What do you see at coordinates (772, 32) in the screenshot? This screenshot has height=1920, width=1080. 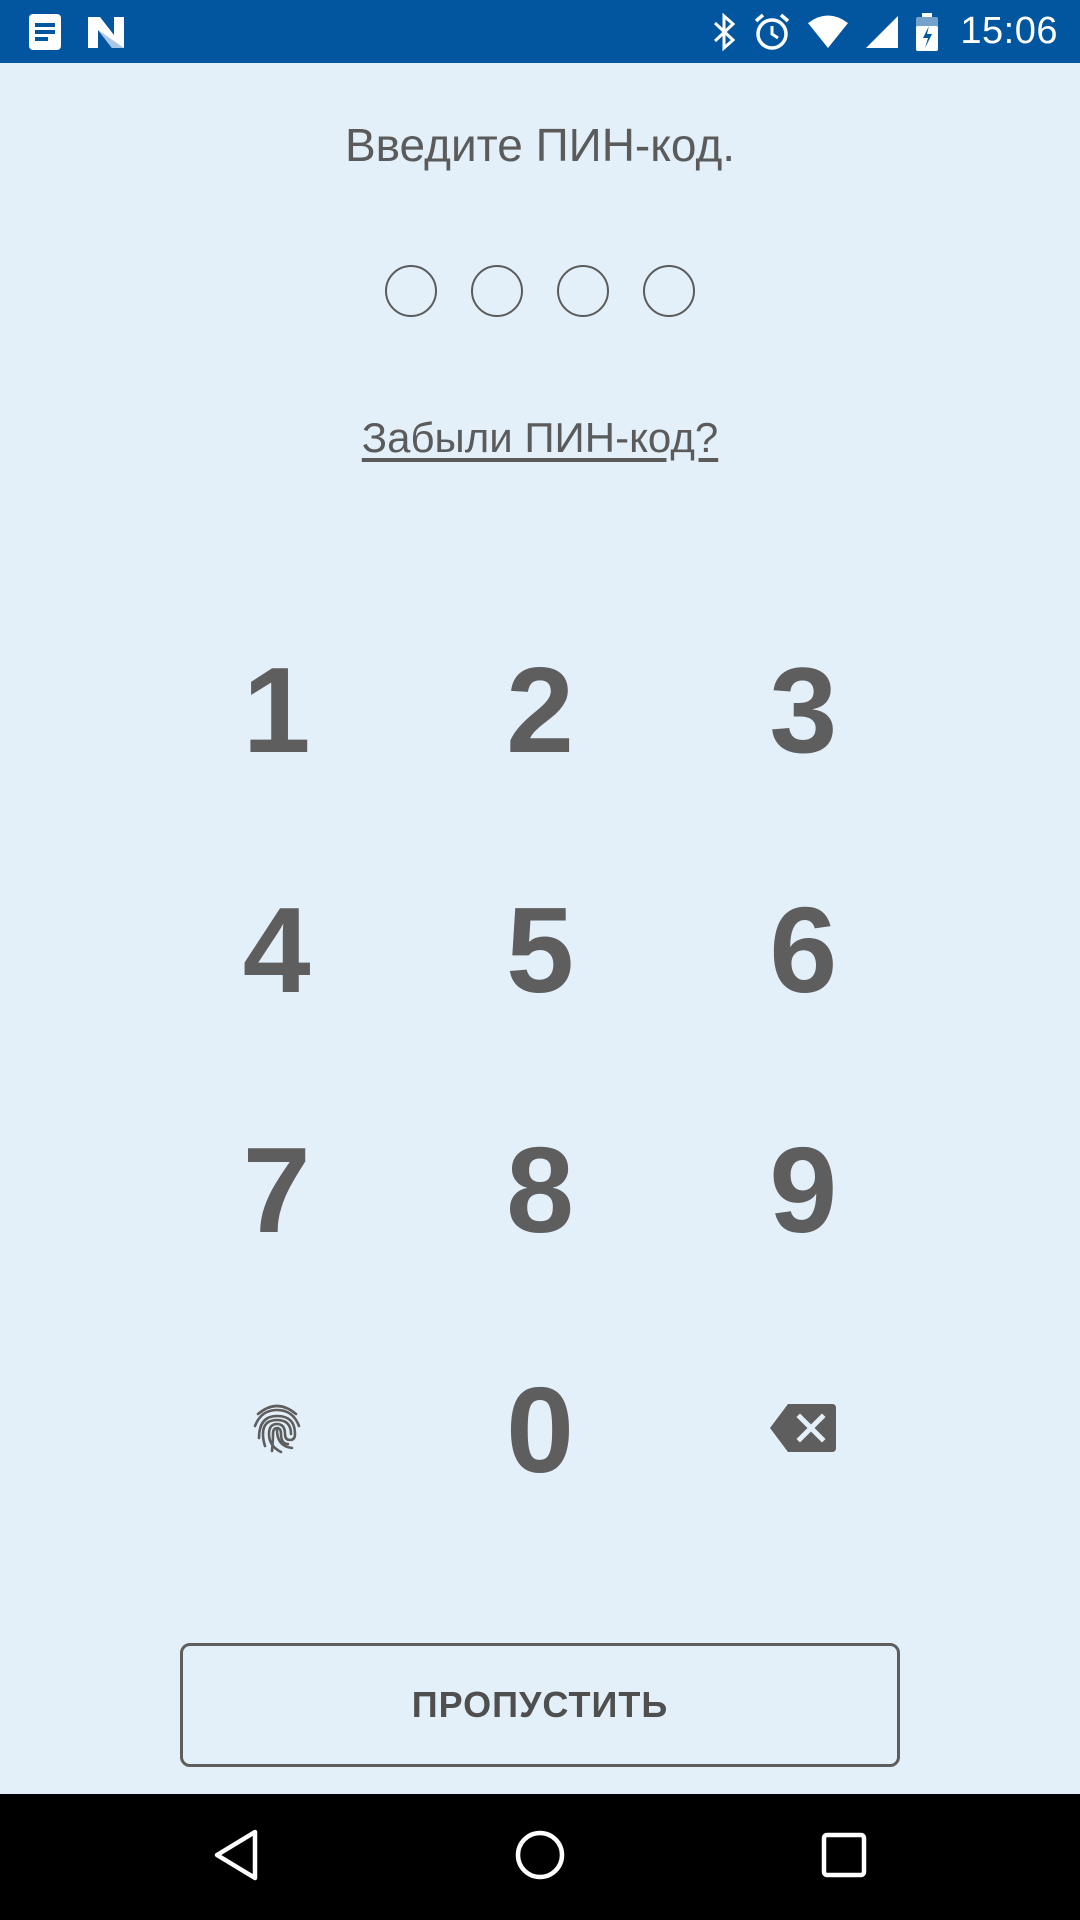 I see `alarm-icon` at bounding box center [772, 32].